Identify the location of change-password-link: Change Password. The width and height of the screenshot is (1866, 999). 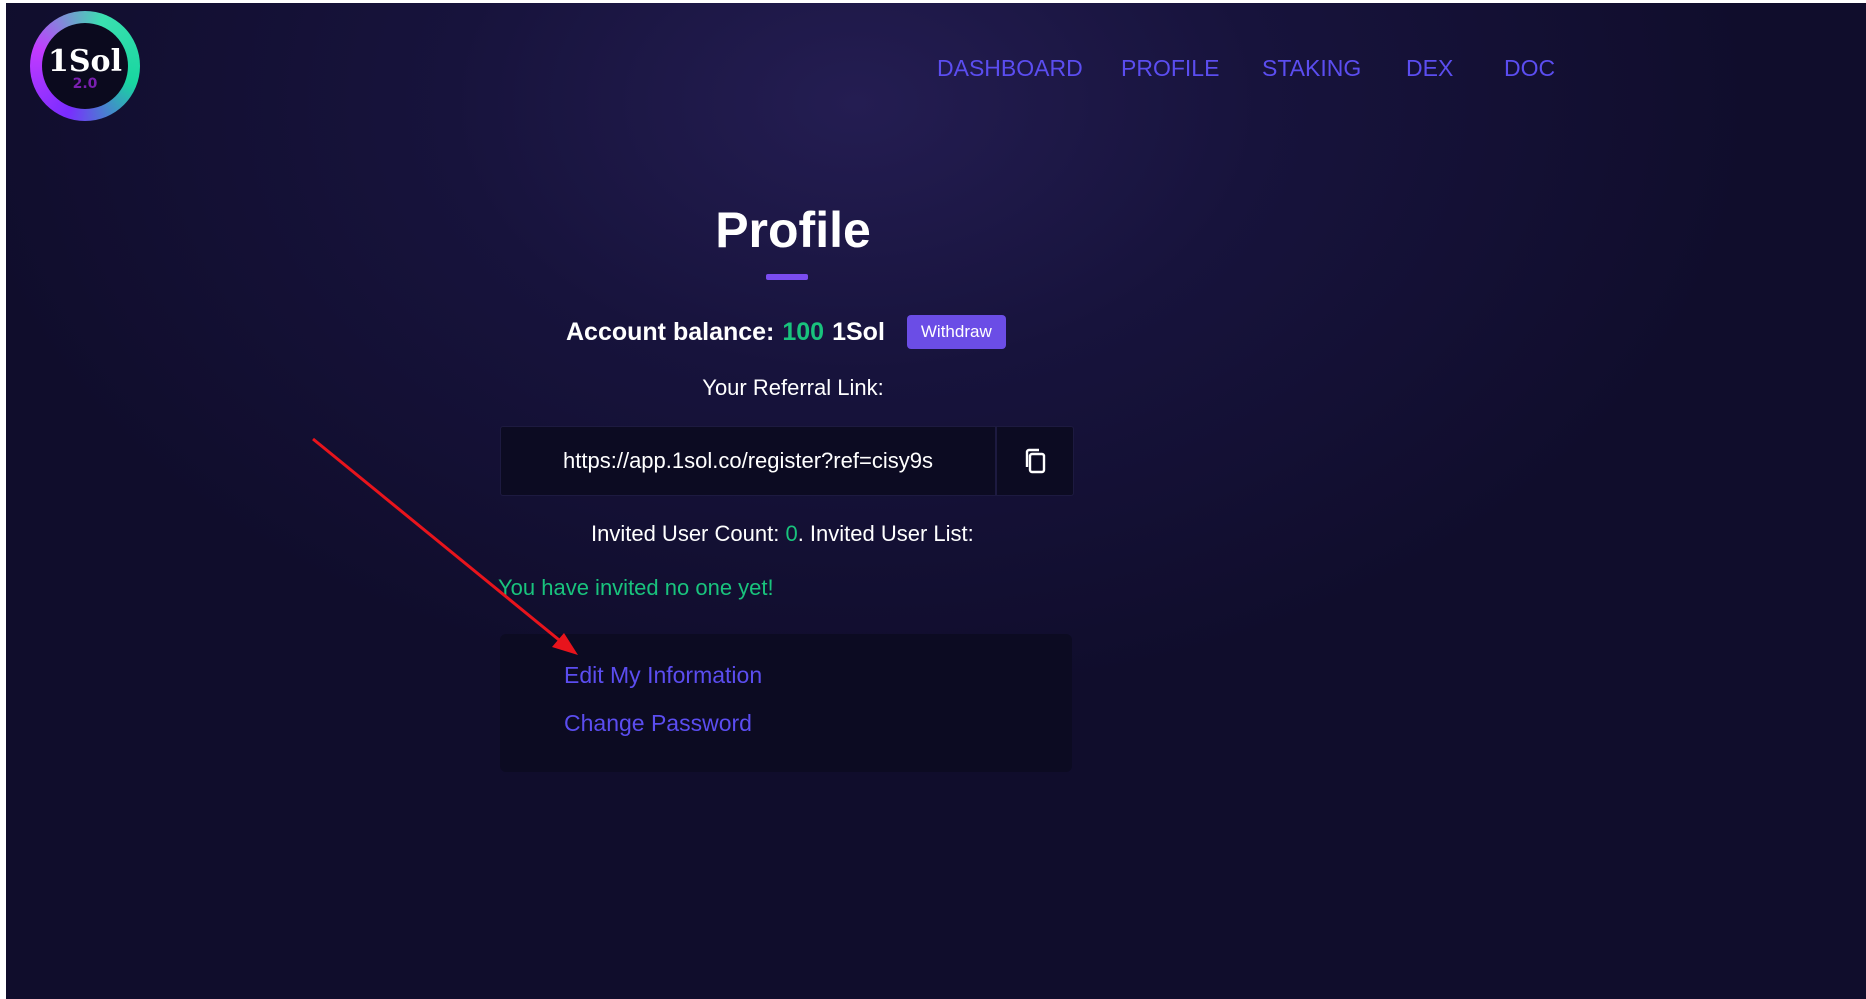
(658, 723).